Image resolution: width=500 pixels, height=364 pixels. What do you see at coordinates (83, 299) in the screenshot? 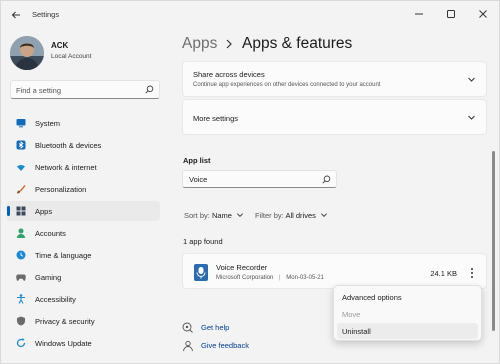
I see `sidebar-item-accessibility: Accessibility` at bounding box center [83, 299].